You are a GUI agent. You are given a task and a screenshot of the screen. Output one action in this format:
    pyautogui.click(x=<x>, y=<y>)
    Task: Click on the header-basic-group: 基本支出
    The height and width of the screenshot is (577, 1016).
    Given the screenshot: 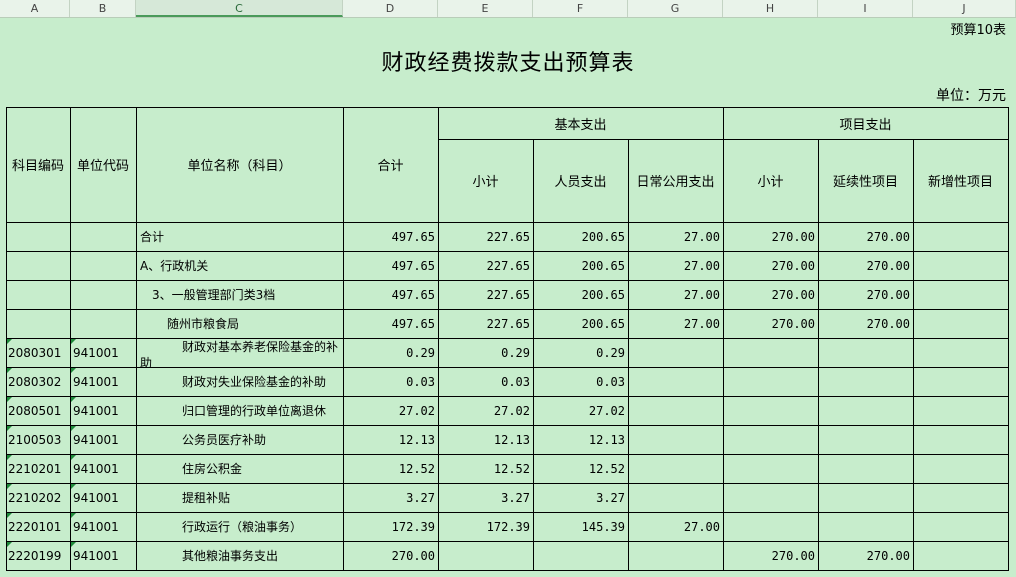 What is the action you would take?
    pyautogui.click(x=580, y=123)
    